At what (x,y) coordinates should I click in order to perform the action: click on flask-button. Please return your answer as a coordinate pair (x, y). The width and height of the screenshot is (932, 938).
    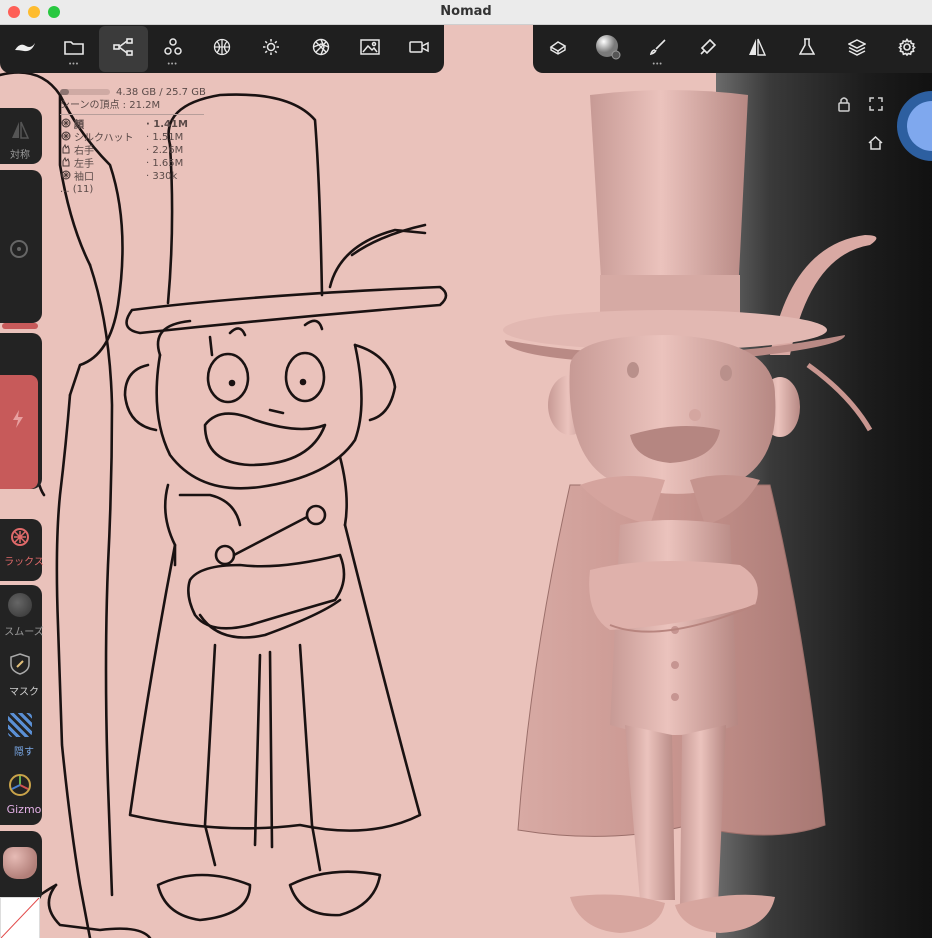
    Looking at the image, I should click on (807, 49).